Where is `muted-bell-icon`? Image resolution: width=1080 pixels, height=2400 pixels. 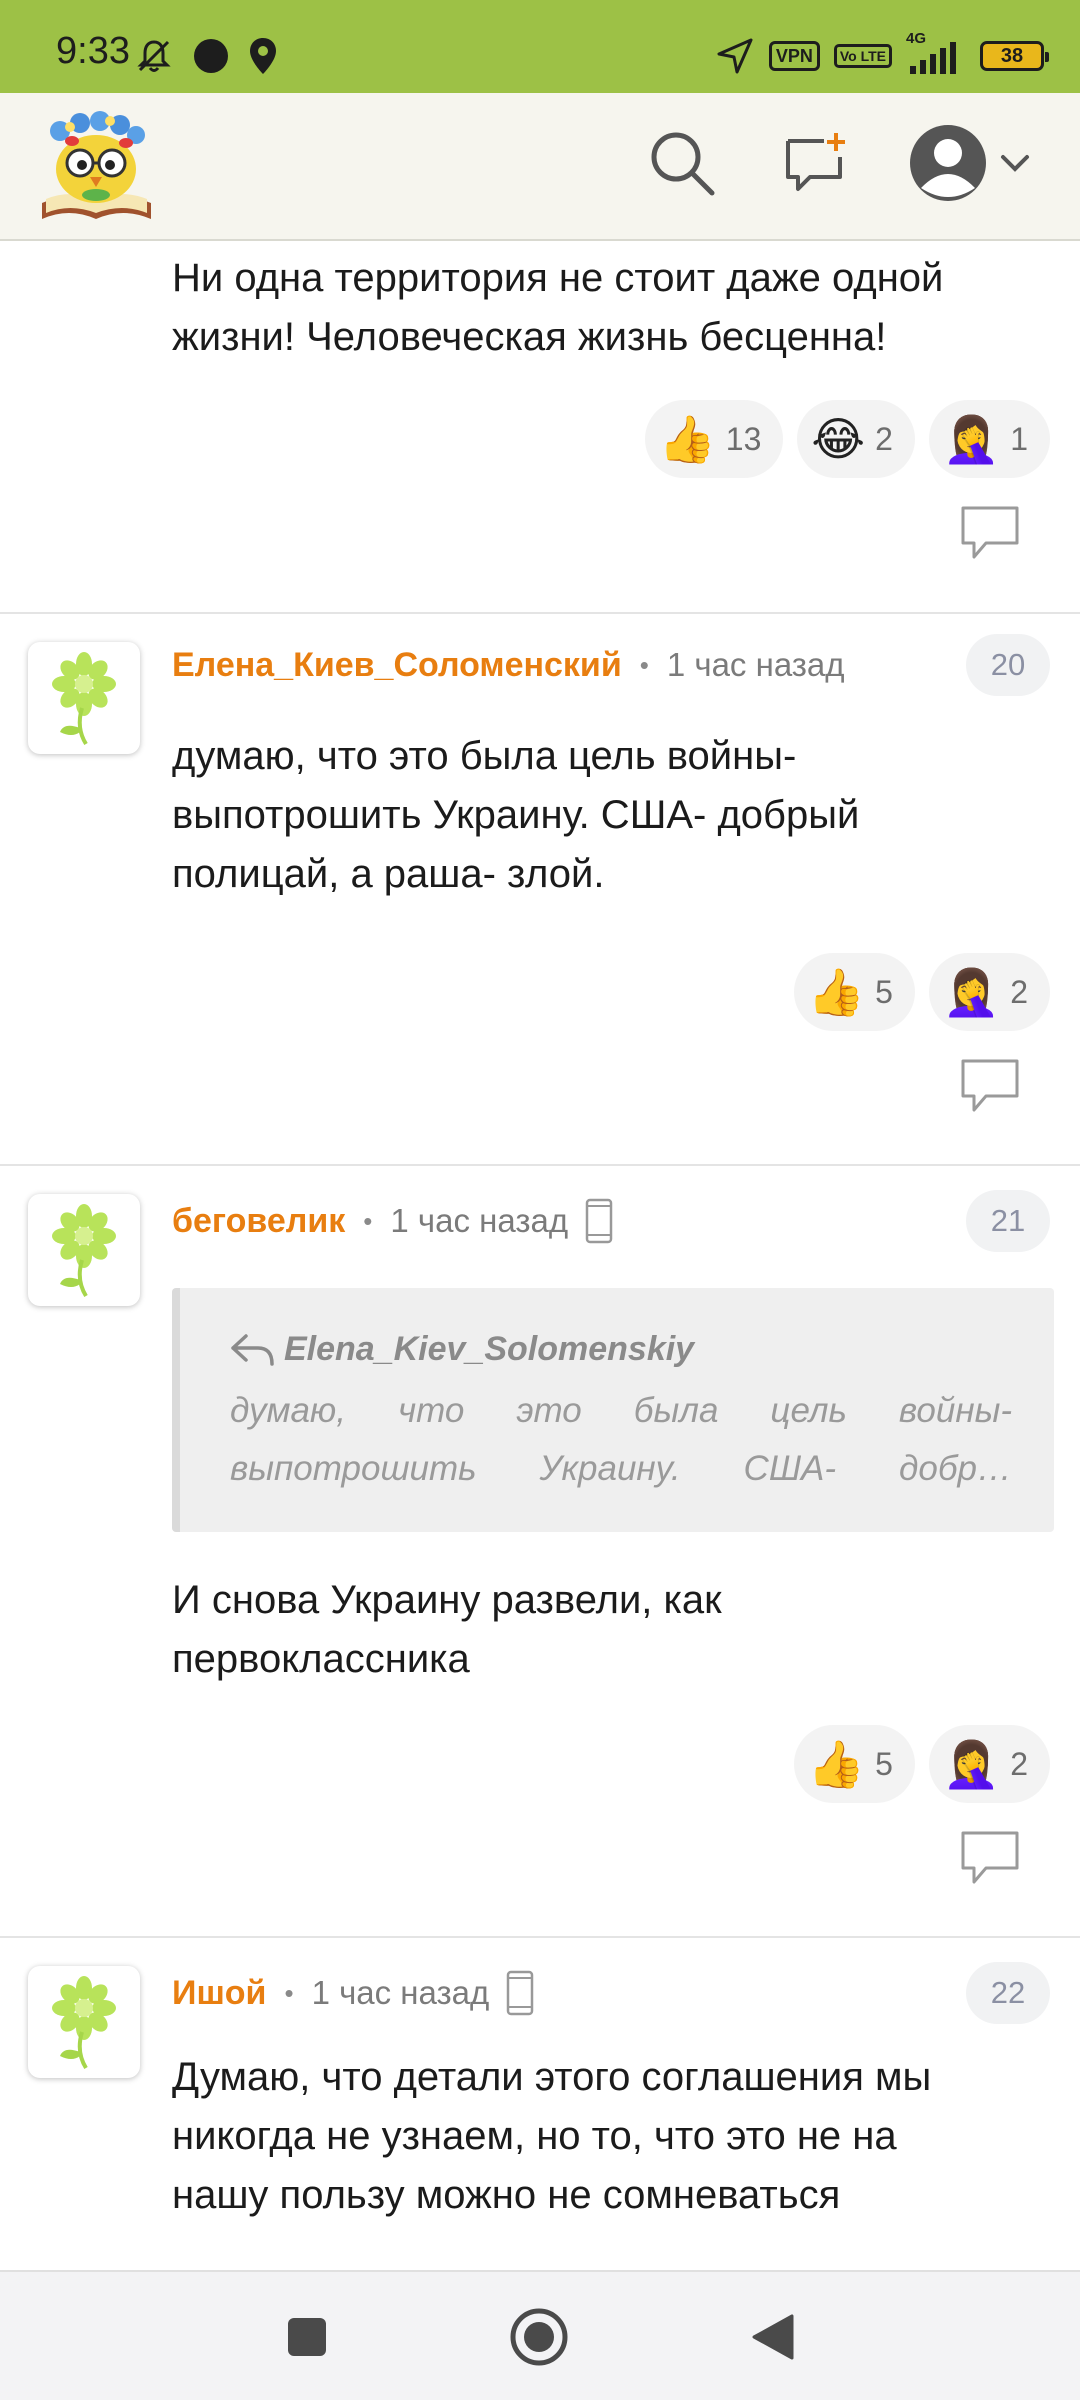
muted-bell-icon is located at coordinates (154, 56).